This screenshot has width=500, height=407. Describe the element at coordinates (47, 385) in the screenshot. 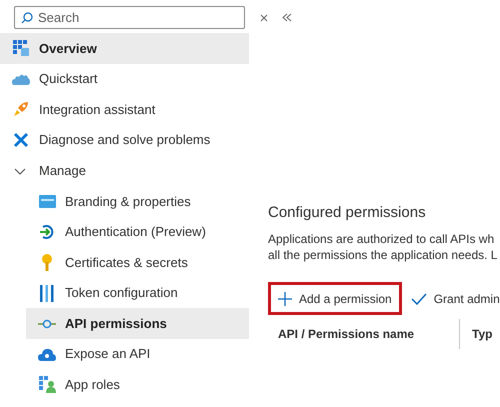

I see `roles-icon` at that location.